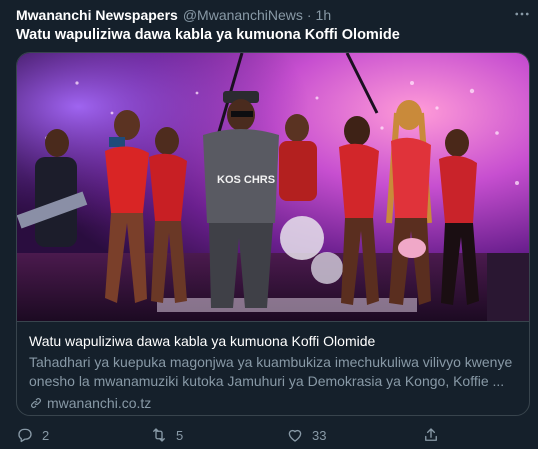 This screenshot has width=538, height=449. What do you see at coordinates (246, 180) in the screenshot?
I see `jacket-text: KOS CHRS` at bounding box center [246, 180].